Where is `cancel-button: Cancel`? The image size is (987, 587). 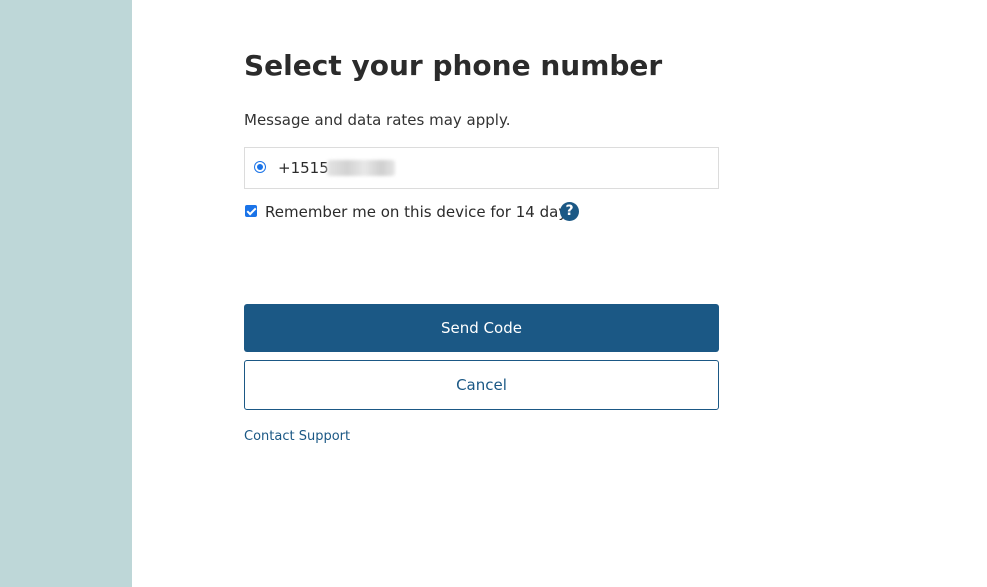 cancel-button: Cancel is located at coordinates (481, 385).